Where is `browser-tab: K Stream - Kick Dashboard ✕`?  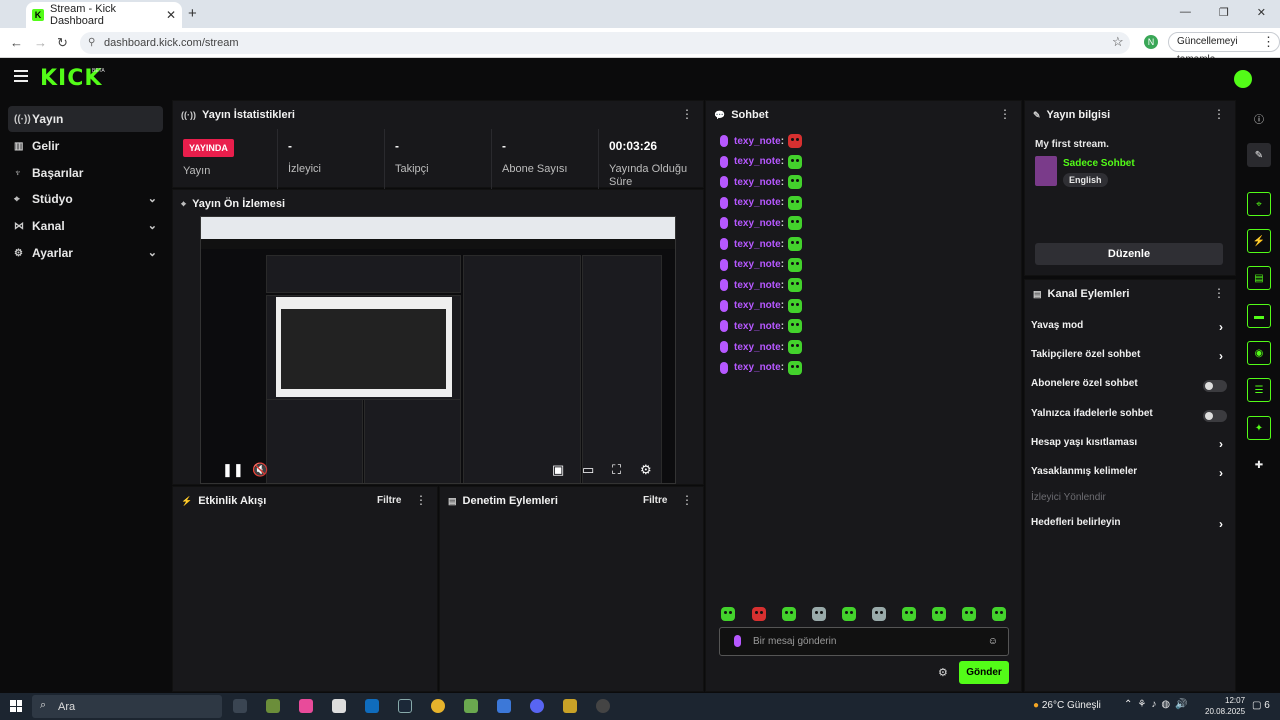
browser-tab: K Stream - Kick Dashboard ✕ is located at coordinates (104, 15).